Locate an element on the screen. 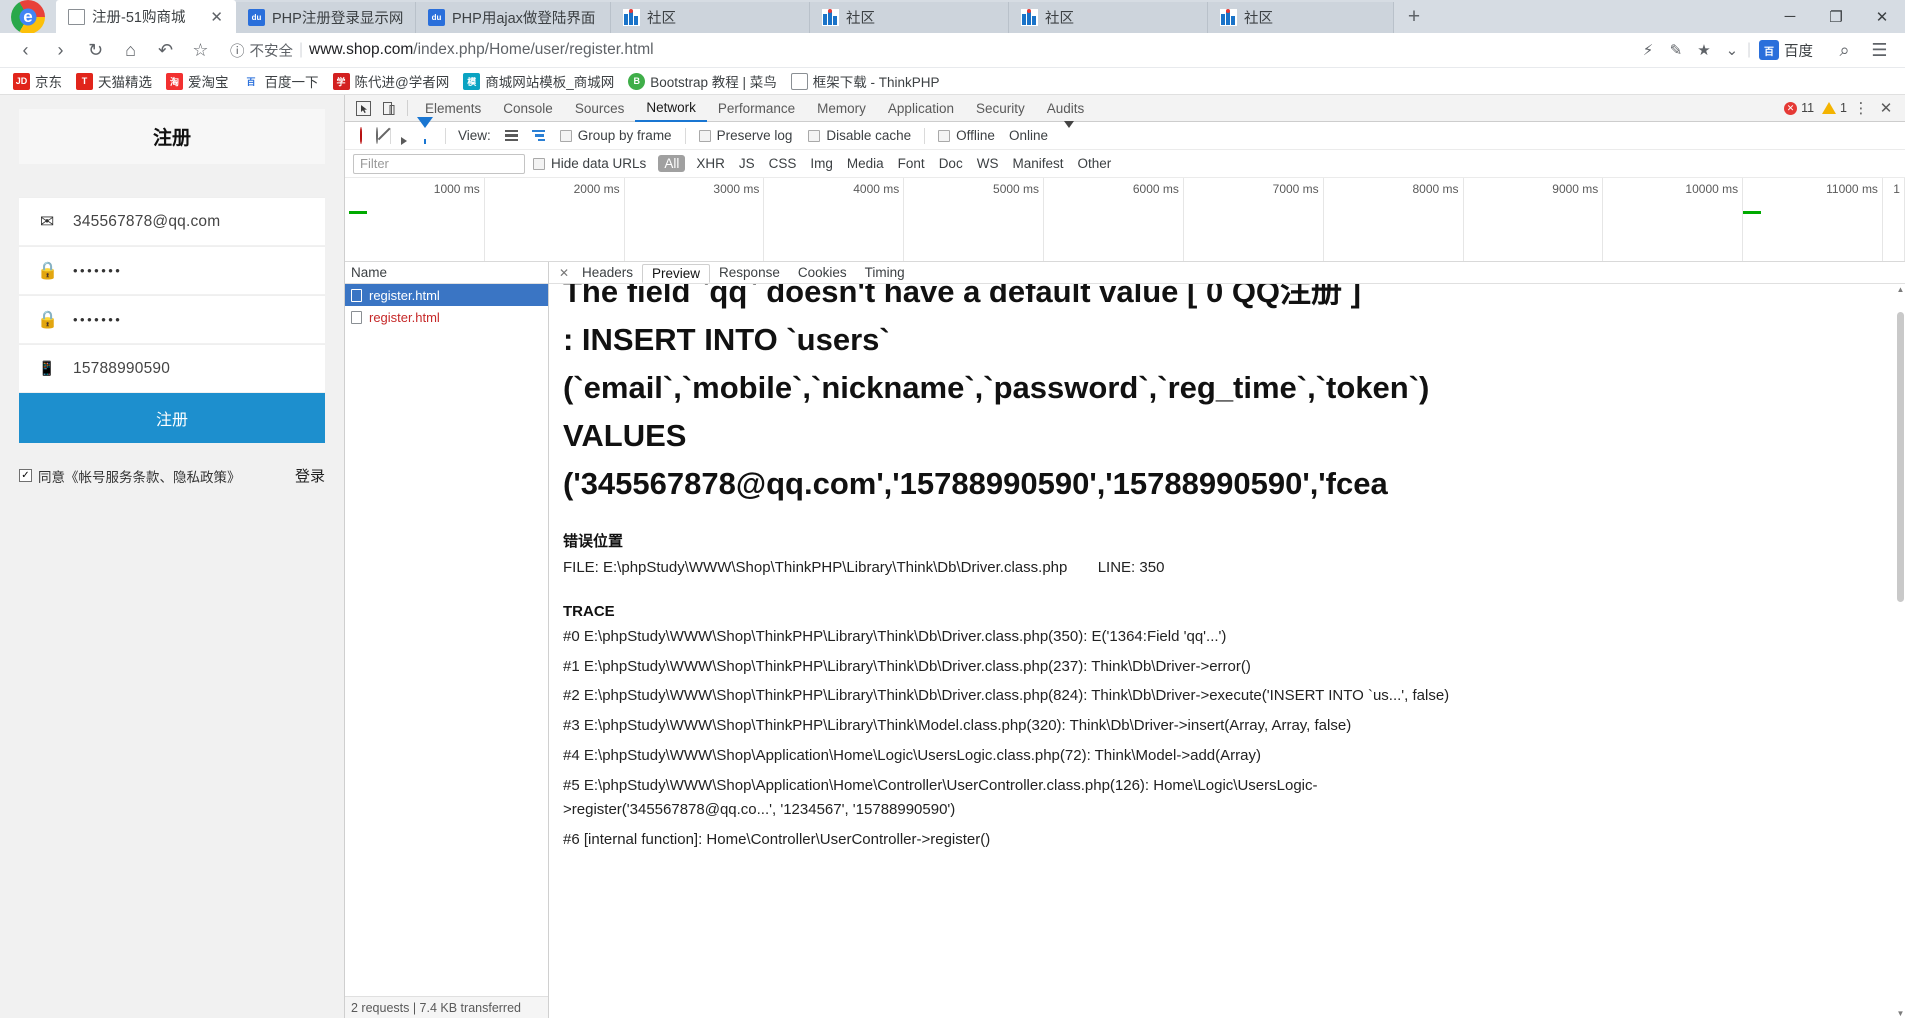 The height and width of the screenshot is (1018, 1905). detail-tab-headers: Headers is located at coordinates (607, 272).